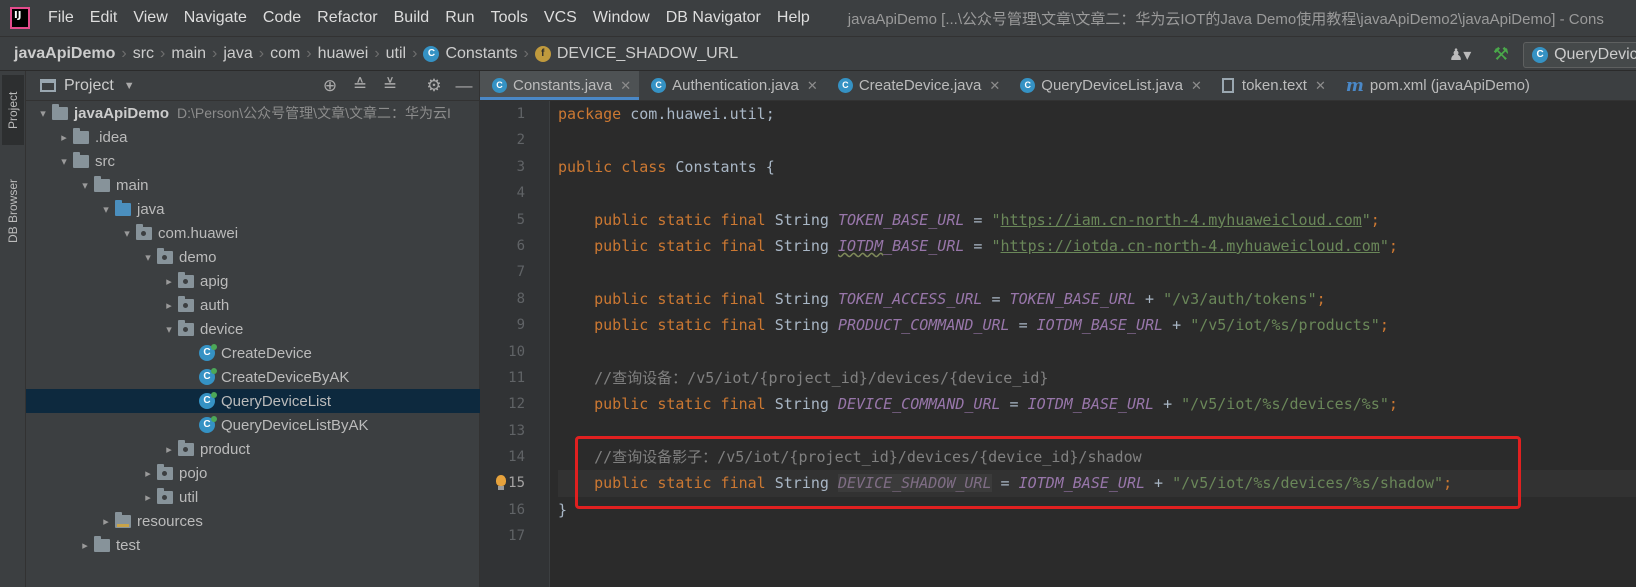 The width and height of the screenshot is (1636, 587). I want to click on tree-node: ▾ src, so click(253, 161).